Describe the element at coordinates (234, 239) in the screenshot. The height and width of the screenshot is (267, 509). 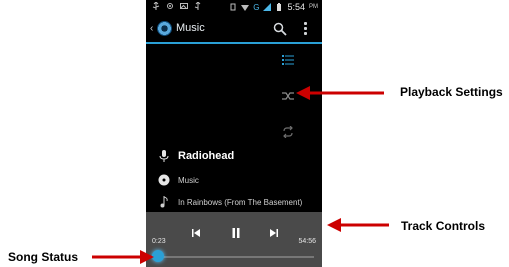
I see `track-controls: 0:23 54:56` at that location.